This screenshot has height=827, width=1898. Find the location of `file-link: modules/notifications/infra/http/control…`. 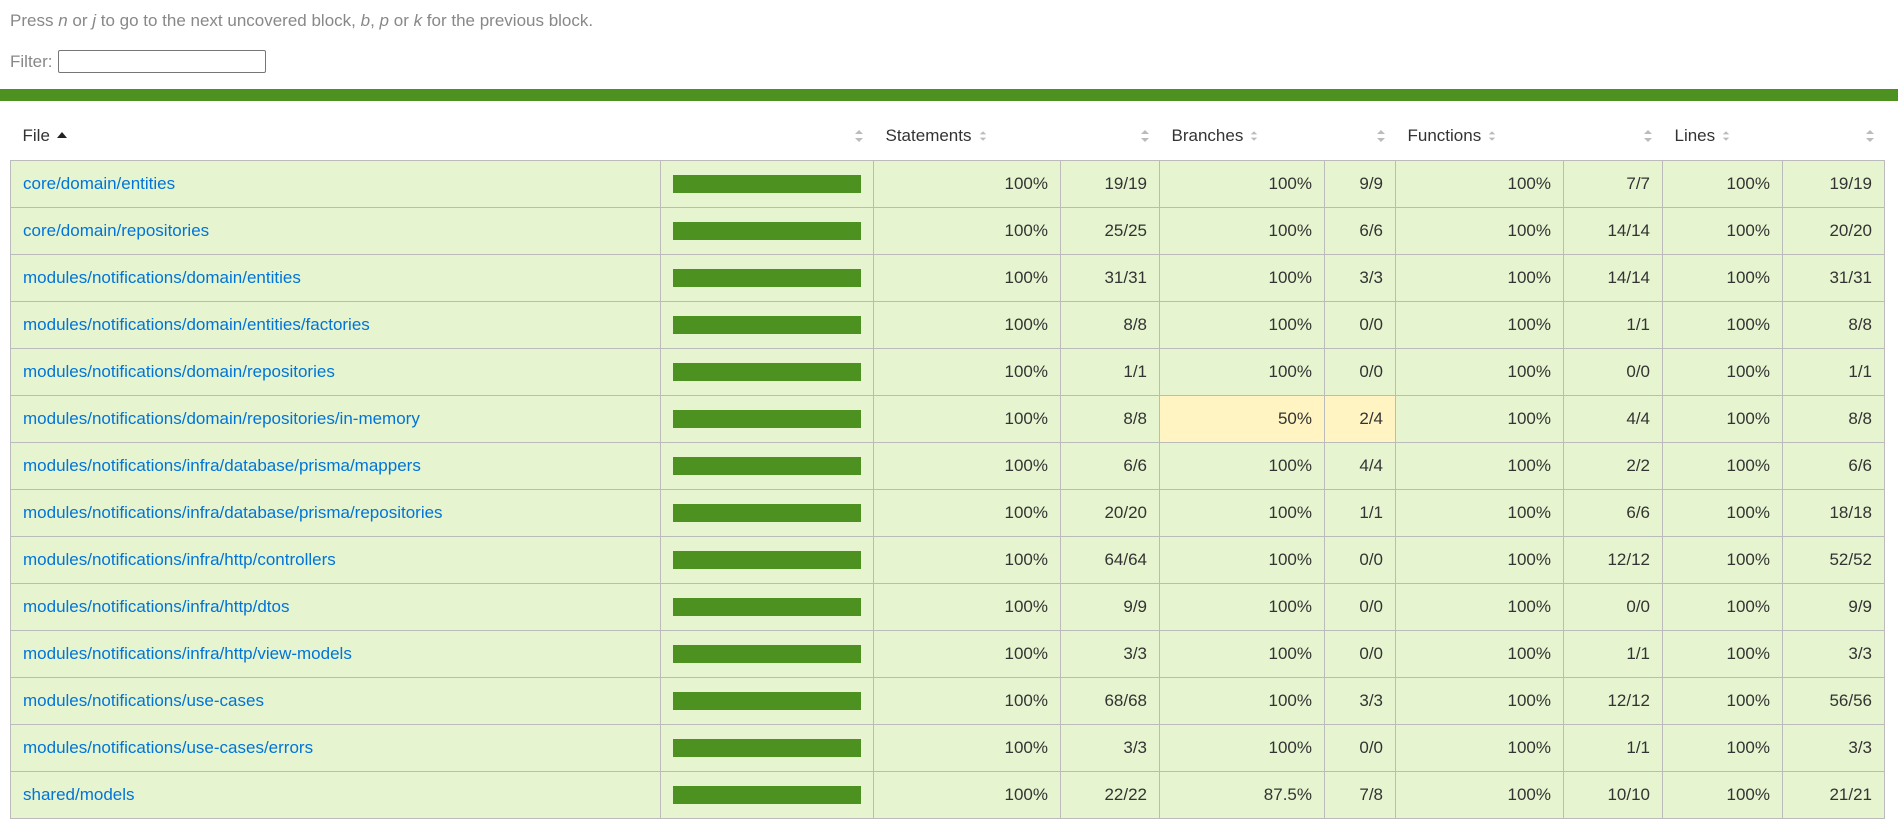

file-link: modules/notifications/infra/http/control… is located at coordinates (179, 559).